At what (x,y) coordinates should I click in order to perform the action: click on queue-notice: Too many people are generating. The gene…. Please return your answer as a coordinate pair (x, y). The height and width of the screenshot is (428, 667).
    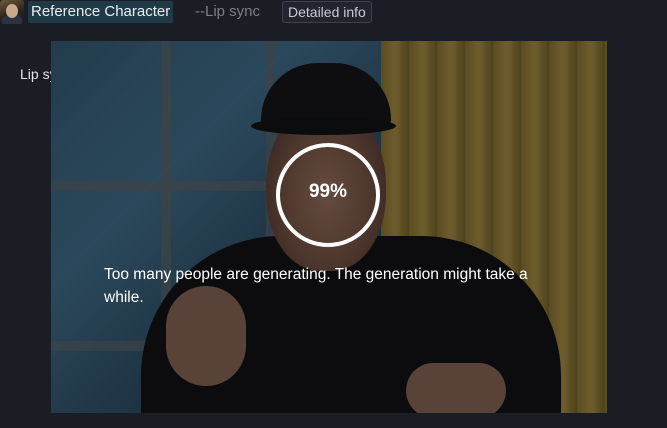
    Looking at the image, I should click on (316, 286).